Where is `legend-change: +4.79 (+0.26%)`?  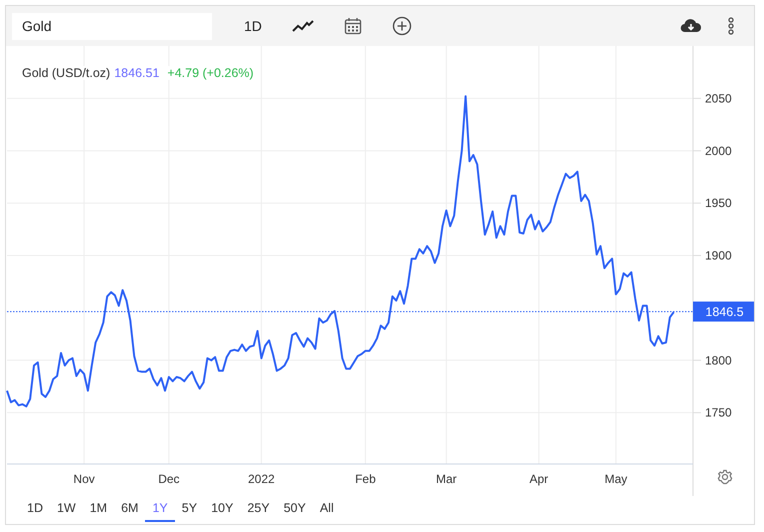 legend-change: +4.79 (+0.26%) is located at coordinates (210, 73).